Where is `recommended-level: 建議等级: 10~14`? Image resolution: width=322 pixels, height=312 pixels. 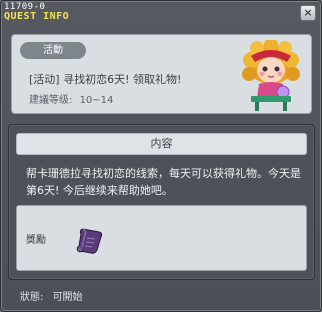
recommended-level: 建議等级: 10~14 is located at coordinates (73, 98).